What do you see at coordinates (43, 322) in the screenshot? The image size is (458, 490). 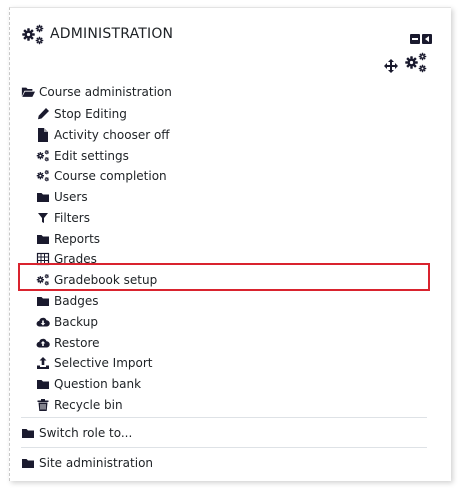 I see `cloud-download-icon` at bounding box center [43, 322].